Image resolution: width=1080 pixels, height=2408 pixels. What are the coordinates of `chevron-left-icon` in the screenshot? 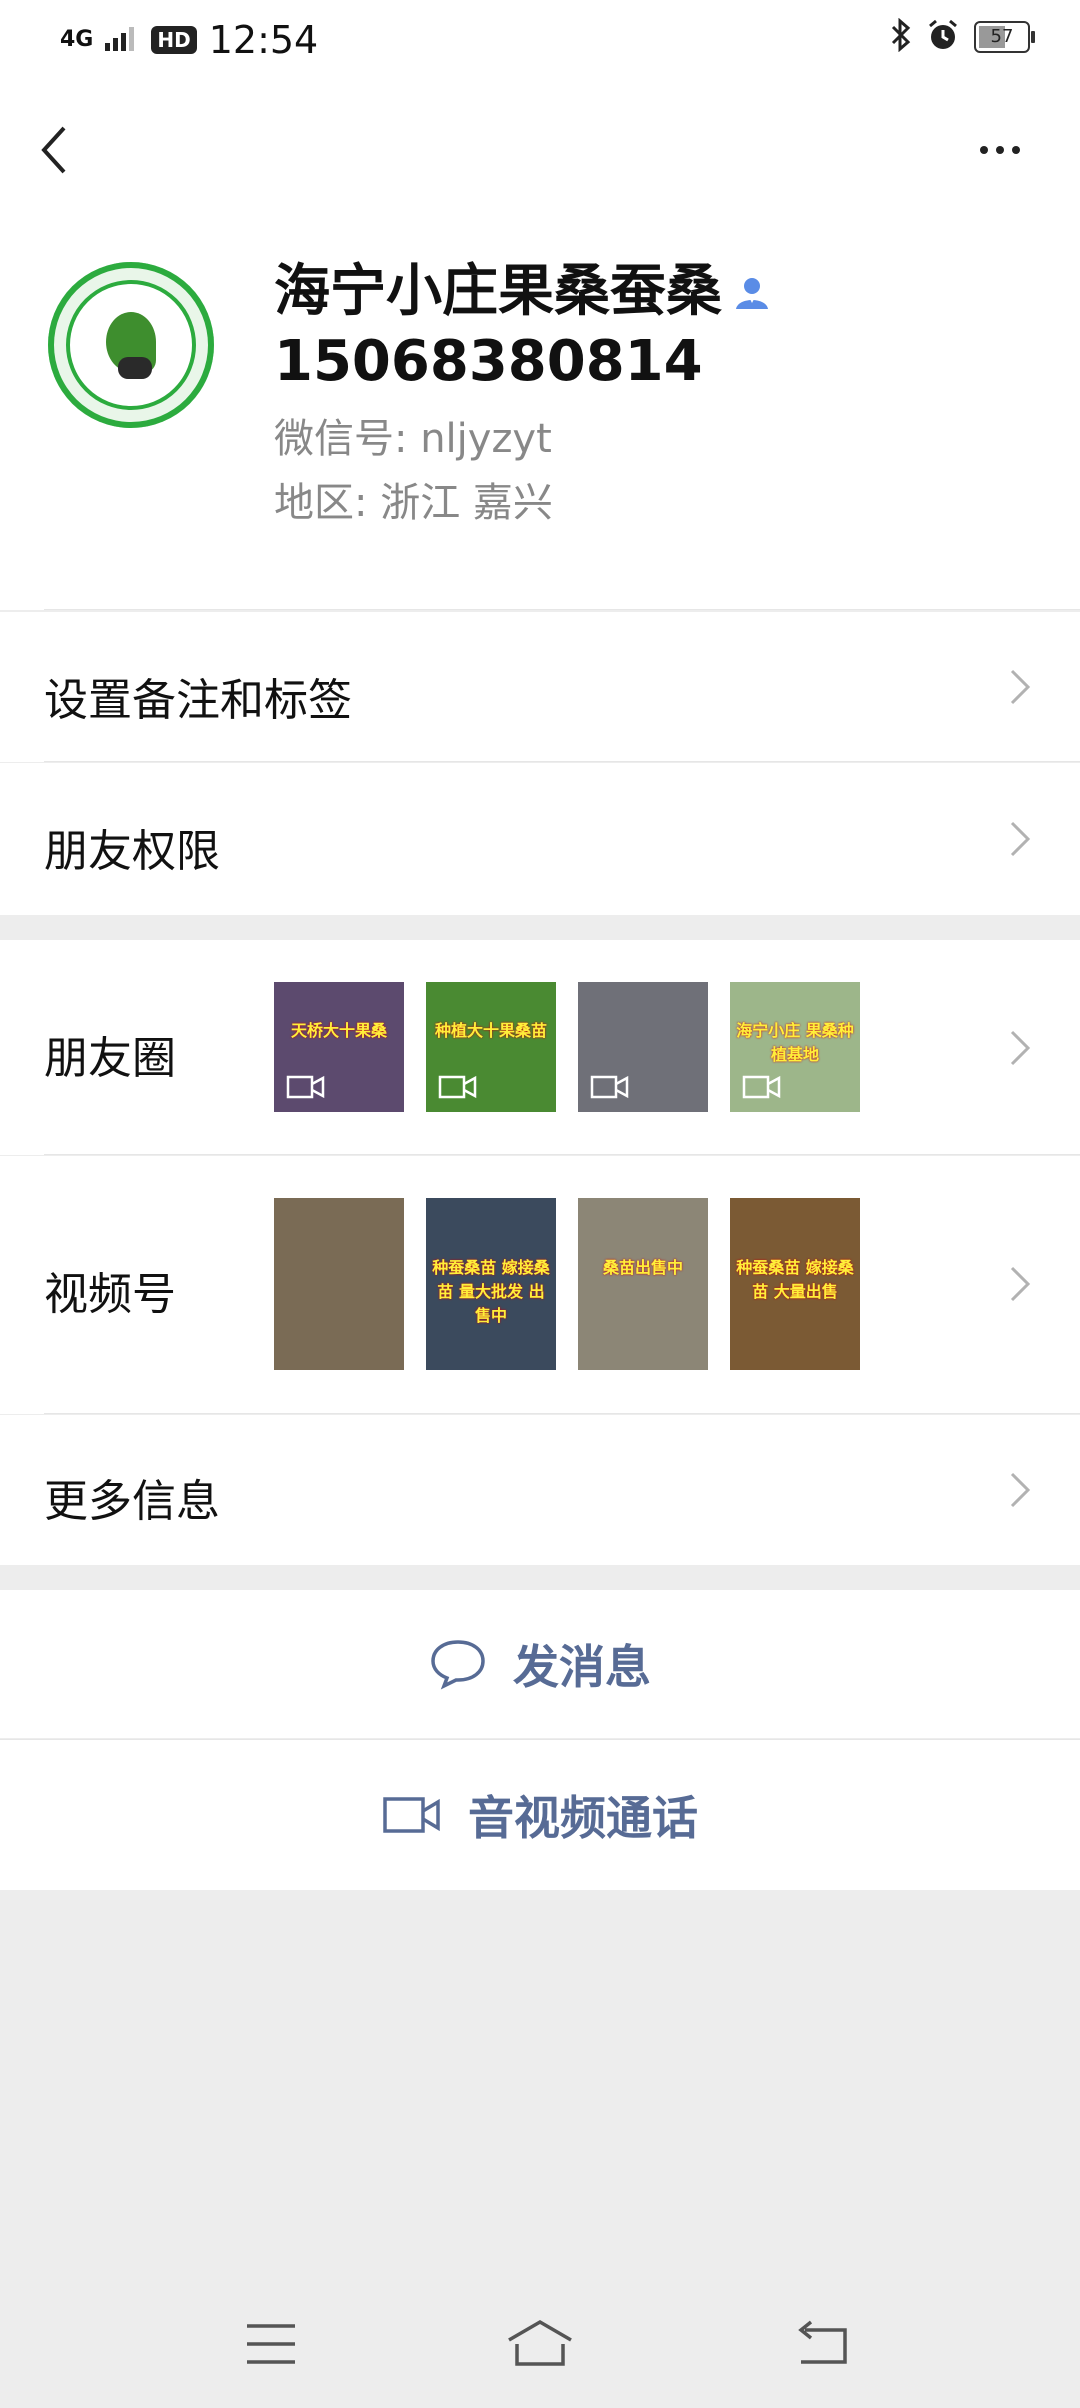 It's located at (53, 150).